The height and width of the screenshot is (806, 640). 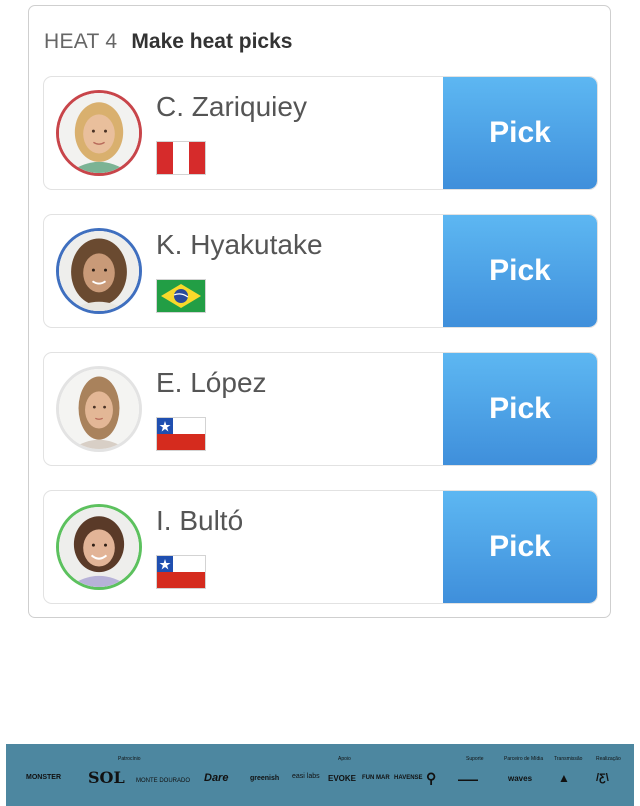 I want to click on peru-flag-icon, so click(x=181, y=158).